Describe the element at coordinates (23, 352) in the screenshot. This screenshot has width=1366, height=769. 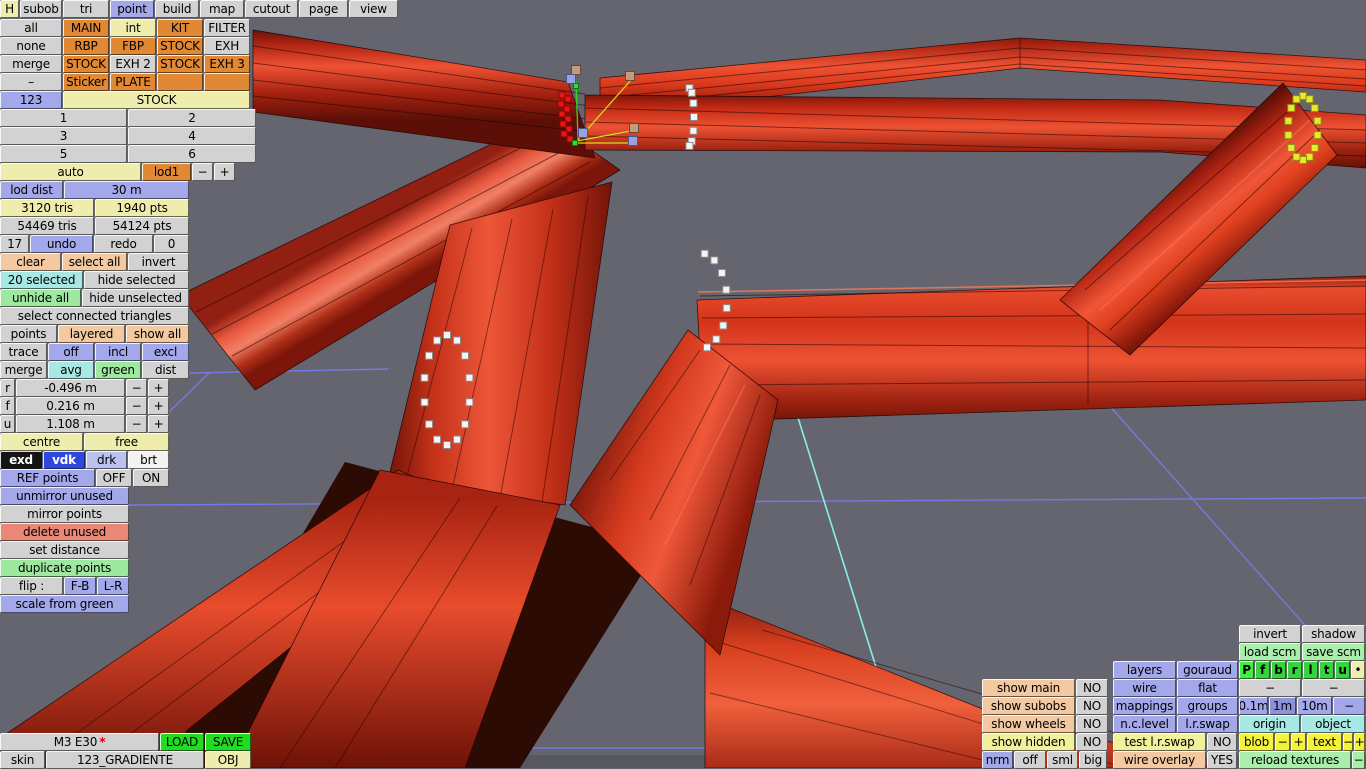
I see `button-trace: trace` at that location.